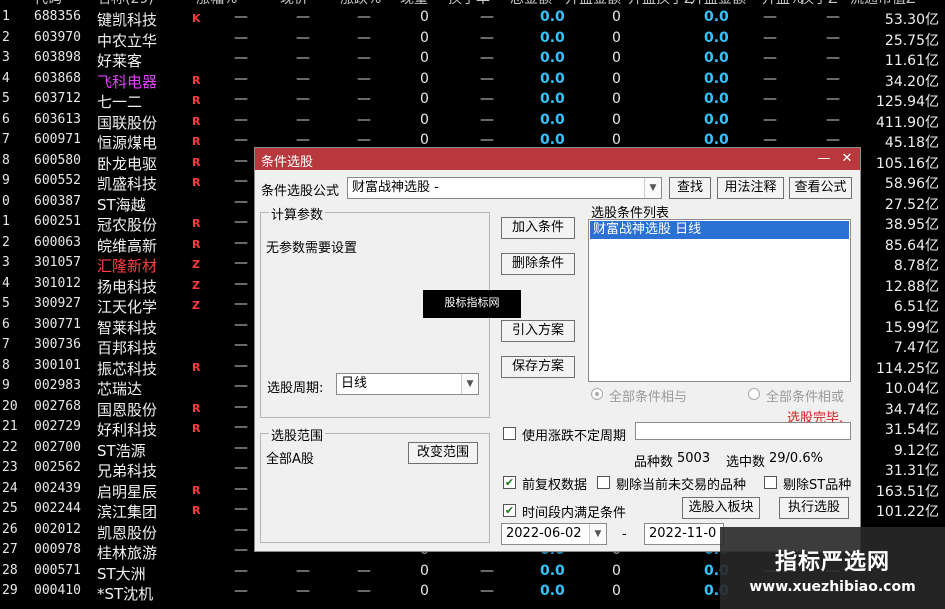 This screenshot has height=609, width=945. I want to click on stock-name: 汇隆新材, so click(127, 266).